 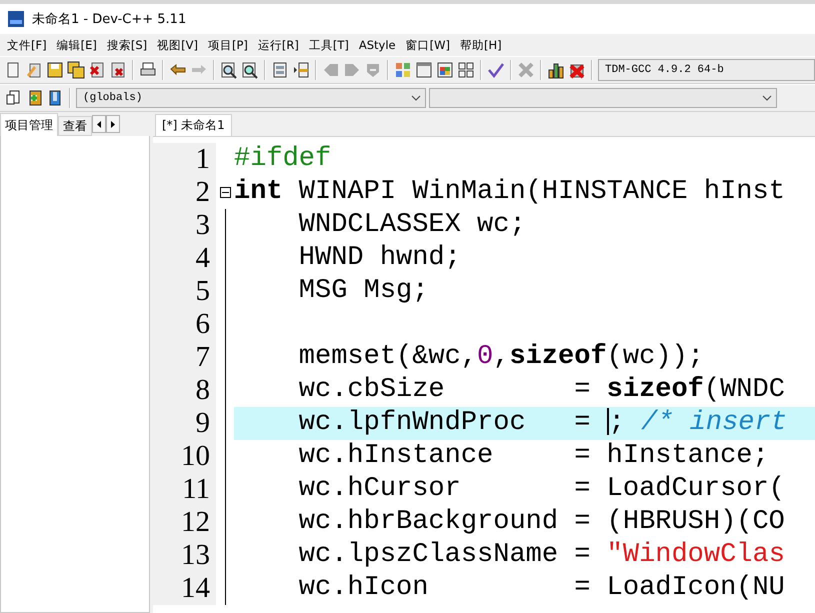 I want to click on code-line: wc.cbSize = sizeof(WNDC, so click(x=542, y=390).